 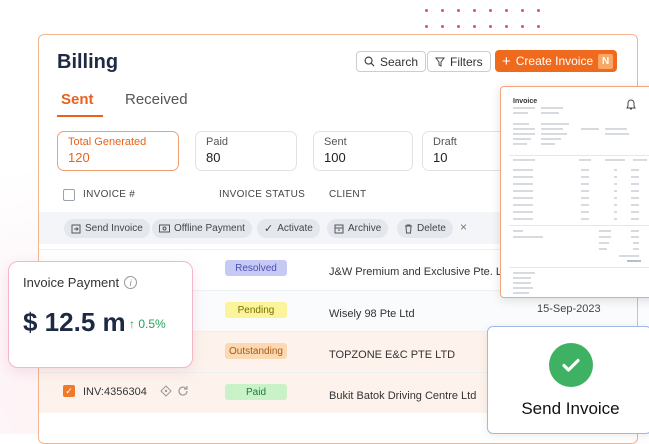 What do you see at coordinates (408, 228) in the screenshot?
I see `trash-icon` at bounding box center [408, 228].